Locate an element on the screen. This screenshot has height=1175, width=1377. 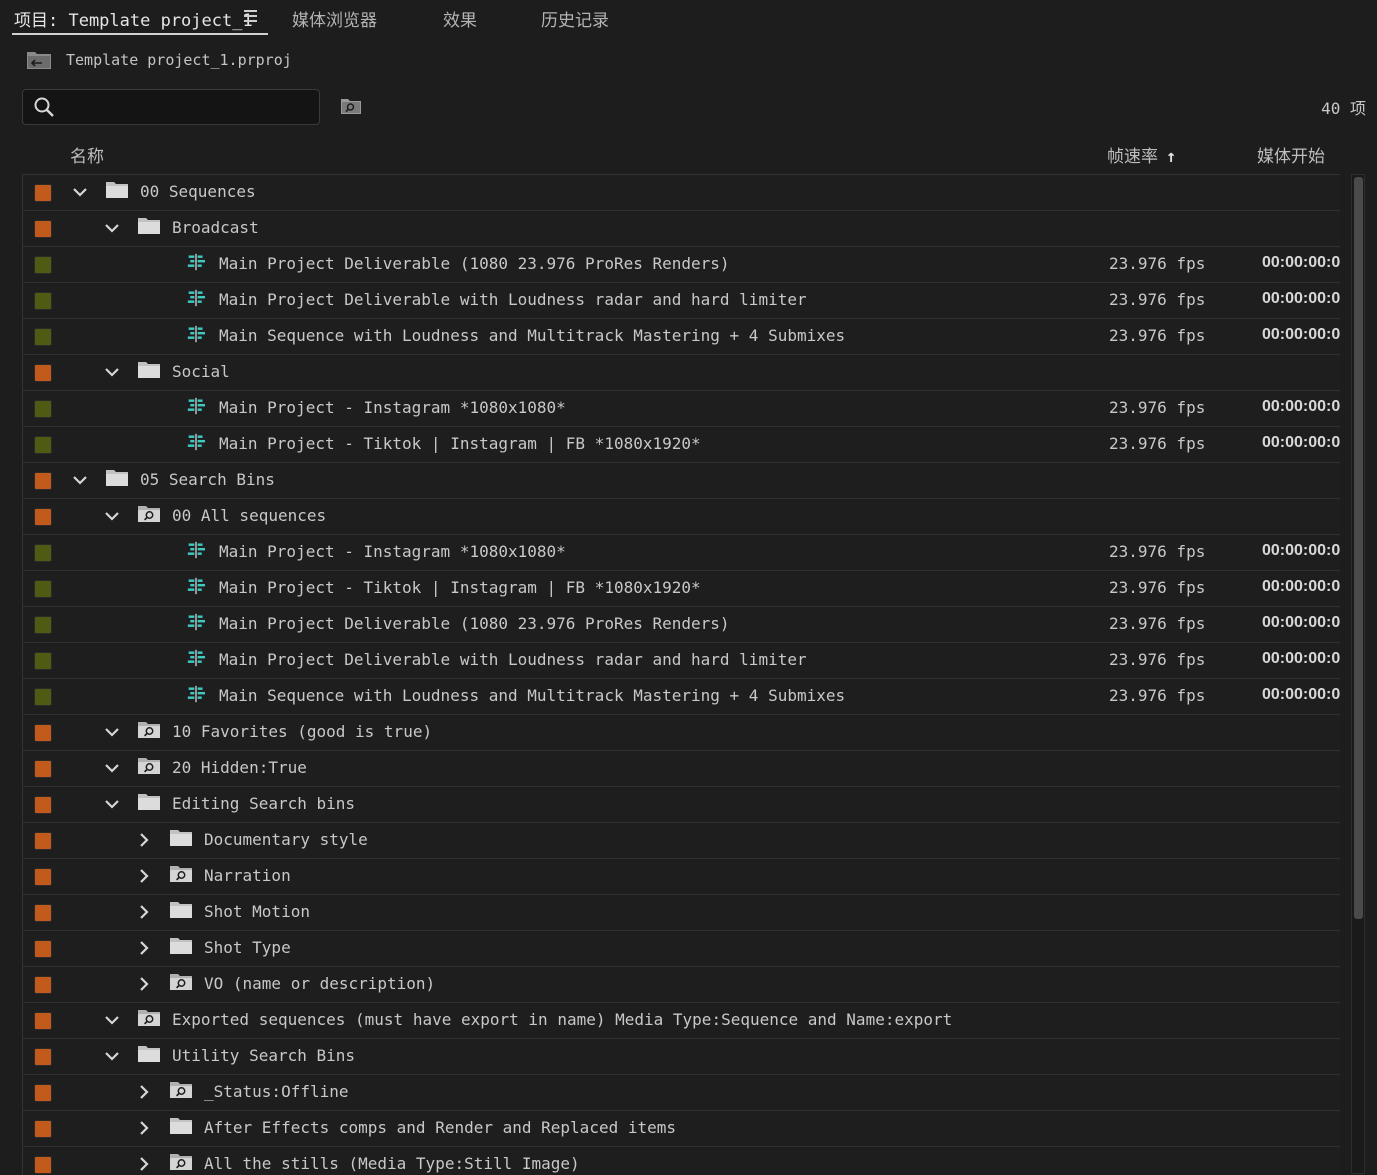
scrollbar-thumb is located at coordinates (1358, 548).